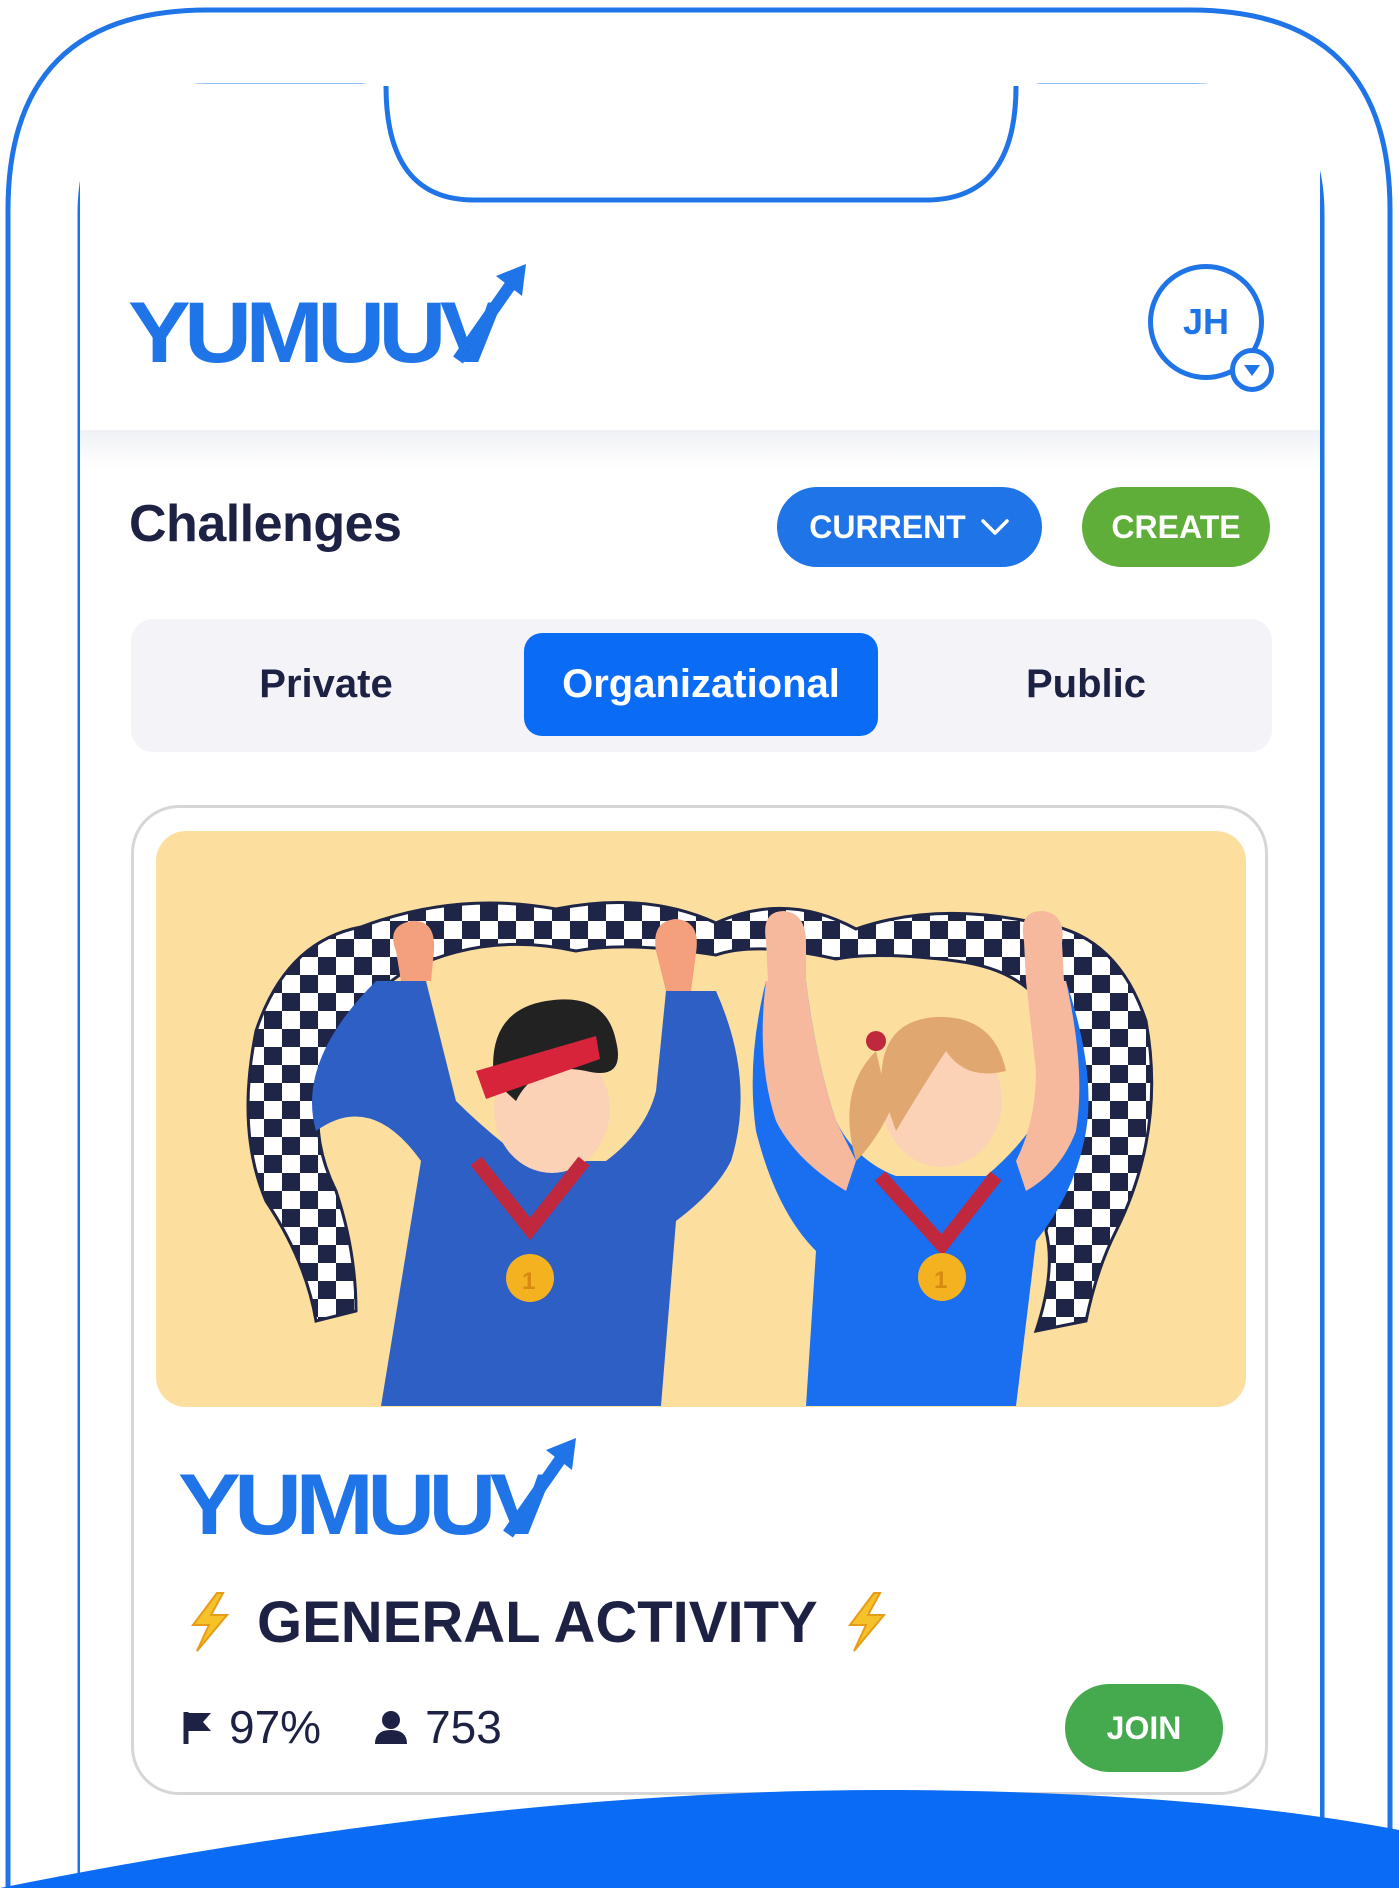 The image size is (1399, 1888). What do you see at coordinates (1206, 321) in the screenshot?
I see `avatar-initials: JH` at bounding box center [1206, 321].